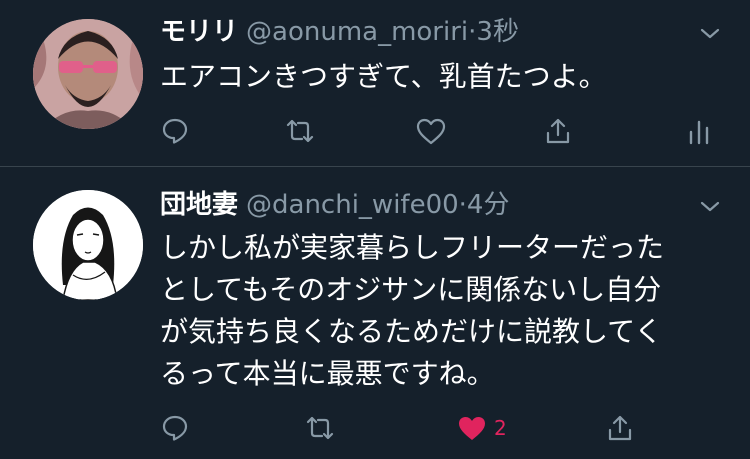 This screenshot has width=750, height=459. Describe the element at coordinates (497, 32) in the screenshot. I see `timestamp: 3秒` at that location.